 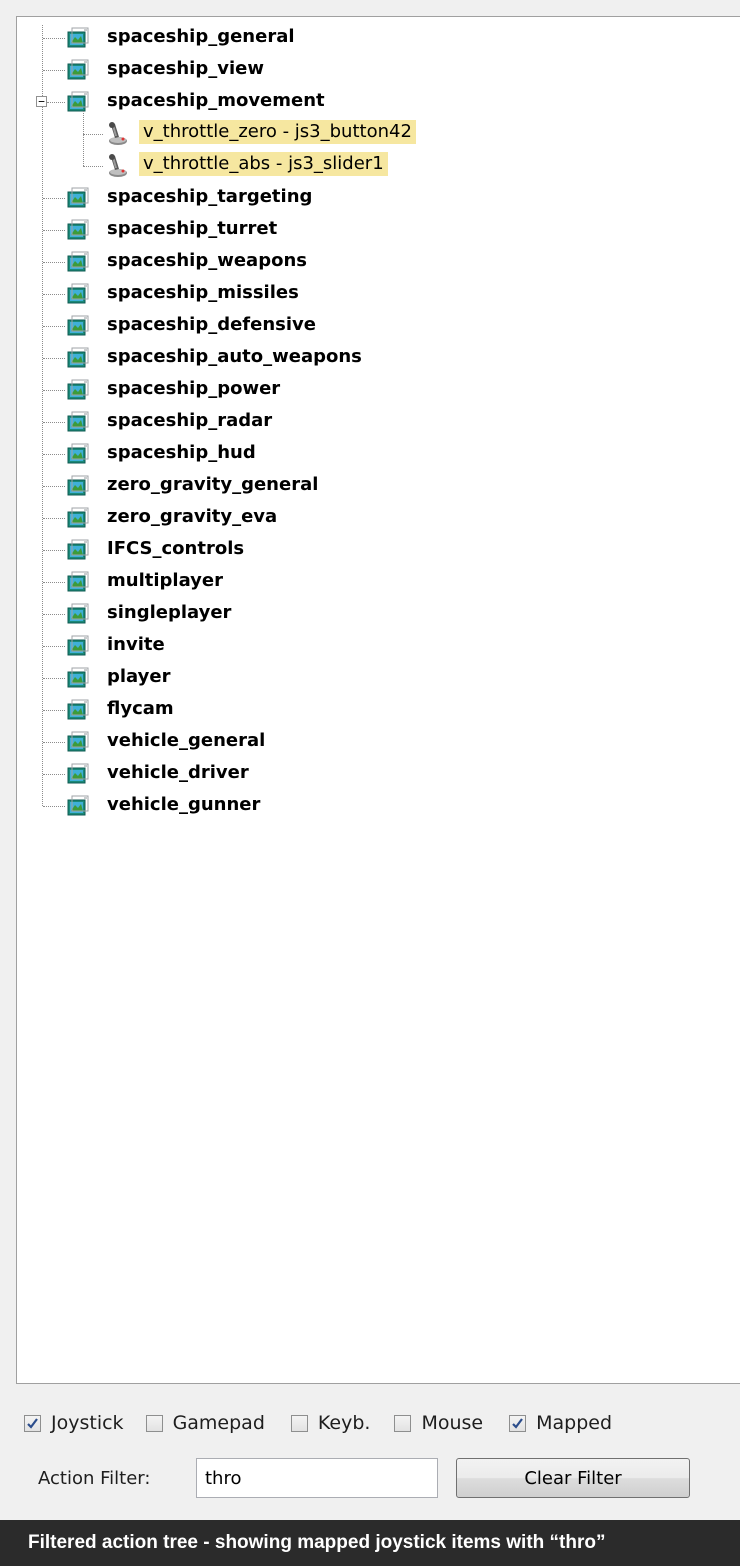 I want to click on filter-gamepad-checkbox: Gamepad, so click(x=205, y=1423).